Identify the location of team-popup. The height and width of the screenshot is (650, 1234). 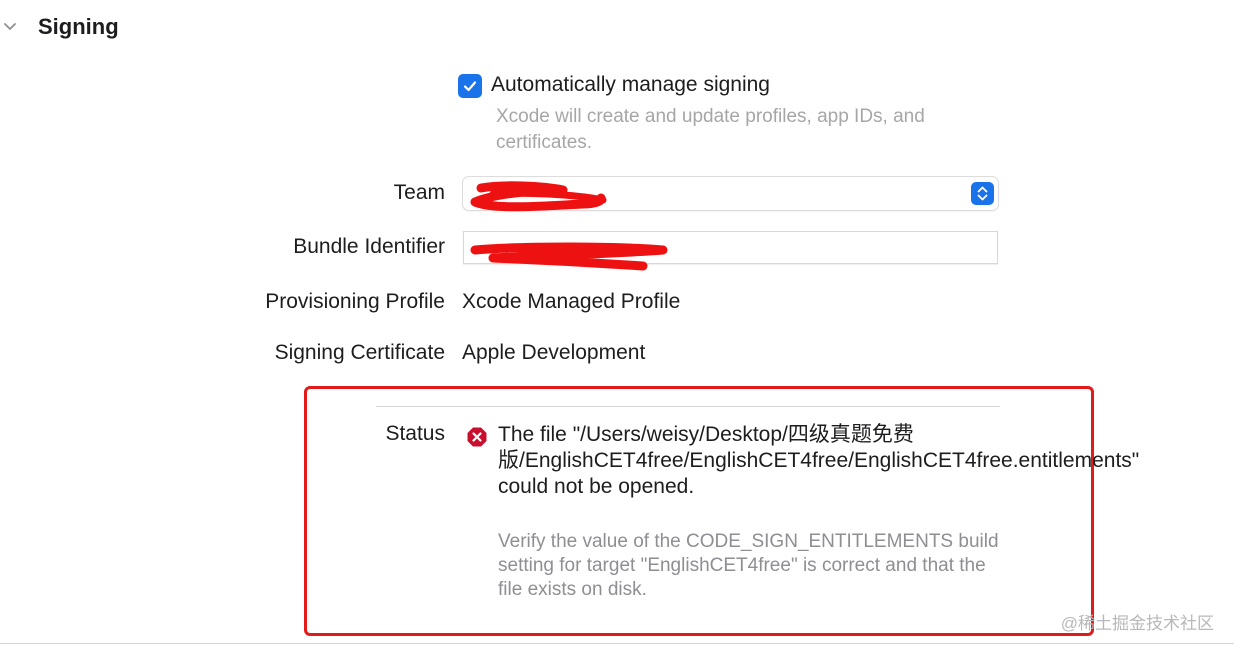
(730, 193).